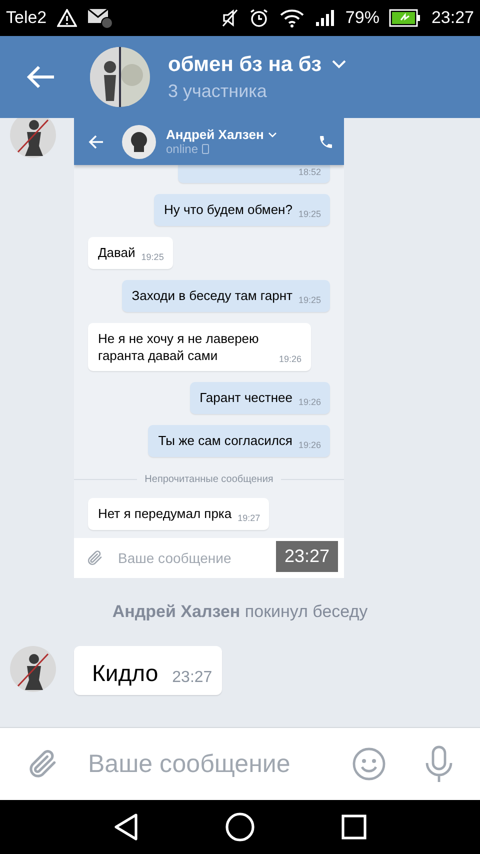 This screenshot has height=854, width=480. What do you see at coordinates (120, 77) in the screenshot?
I see `group-avatar` at bounding box center [120, 77].